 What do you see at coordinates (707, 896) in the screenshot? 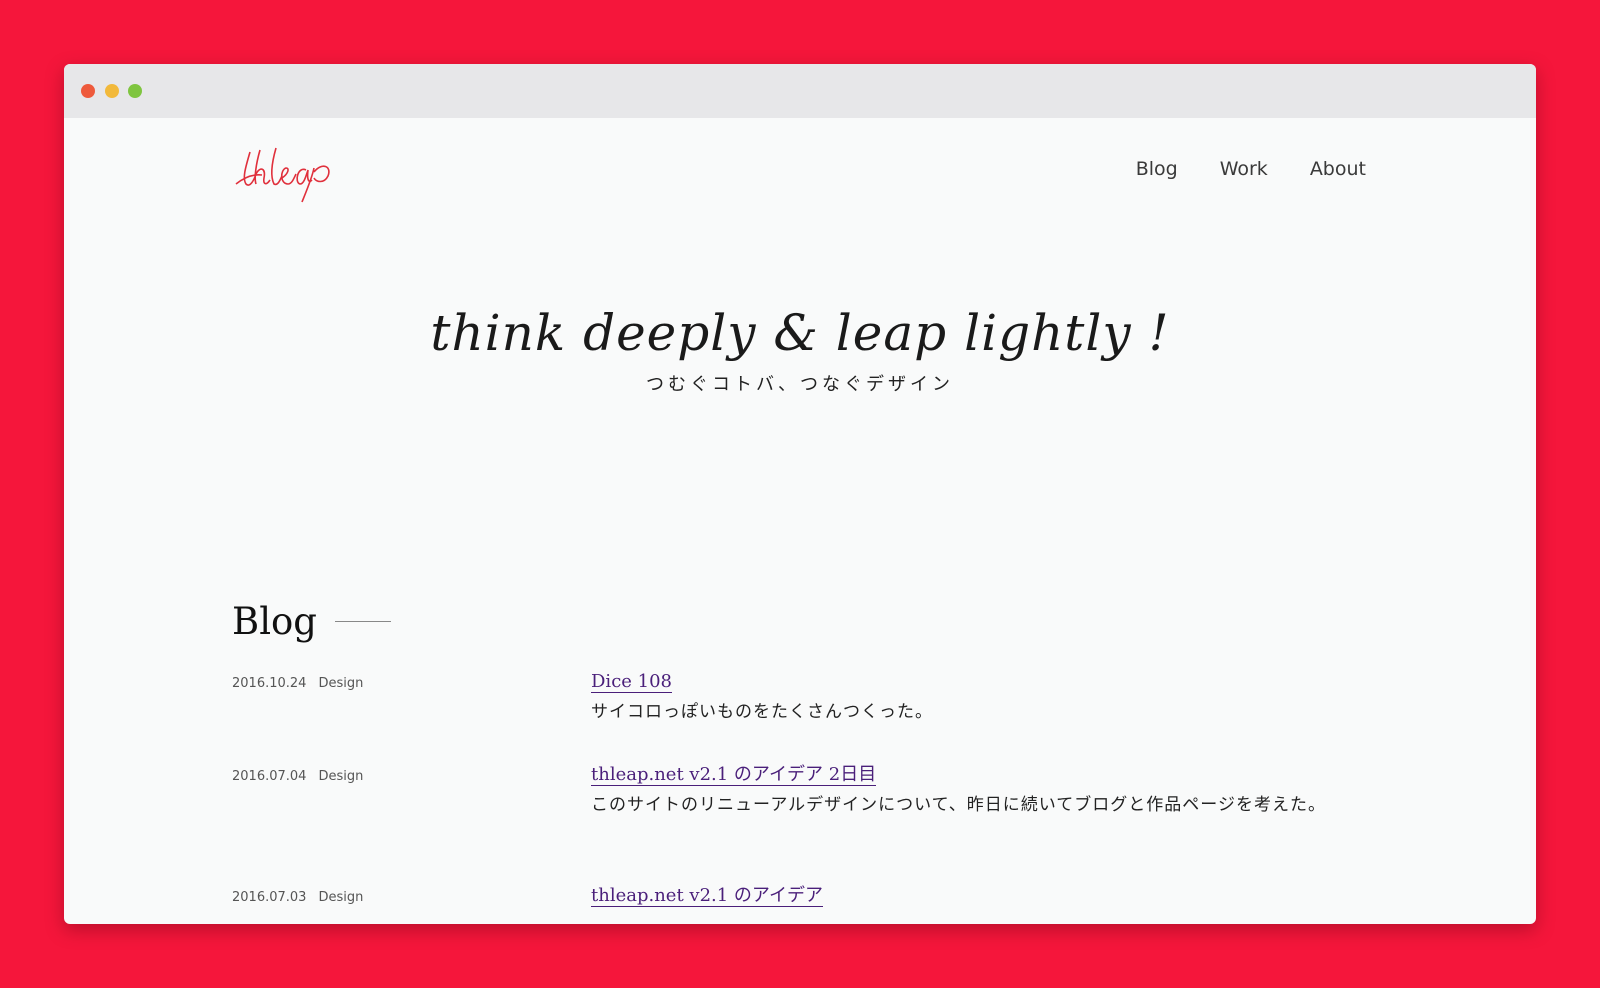
I see `post-title-link: thleap.net v2.1 のアイデア` at bounding box center [707, 896].